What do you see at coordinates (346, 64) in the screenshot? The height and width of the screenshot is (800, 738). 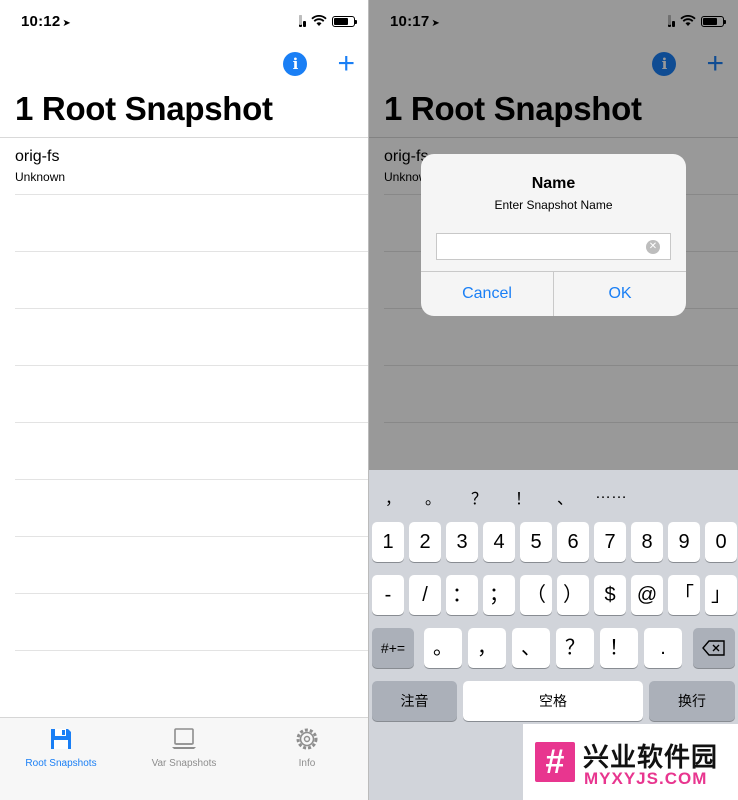 I see `add-snapshot-button: +` at bounding box center [346, 64].